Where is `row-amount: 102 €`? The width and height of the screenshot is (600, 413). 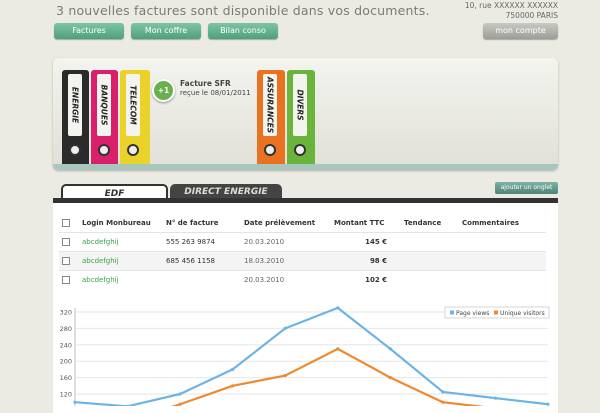 row-amount: 102 € is located at coordinates (366, 279).